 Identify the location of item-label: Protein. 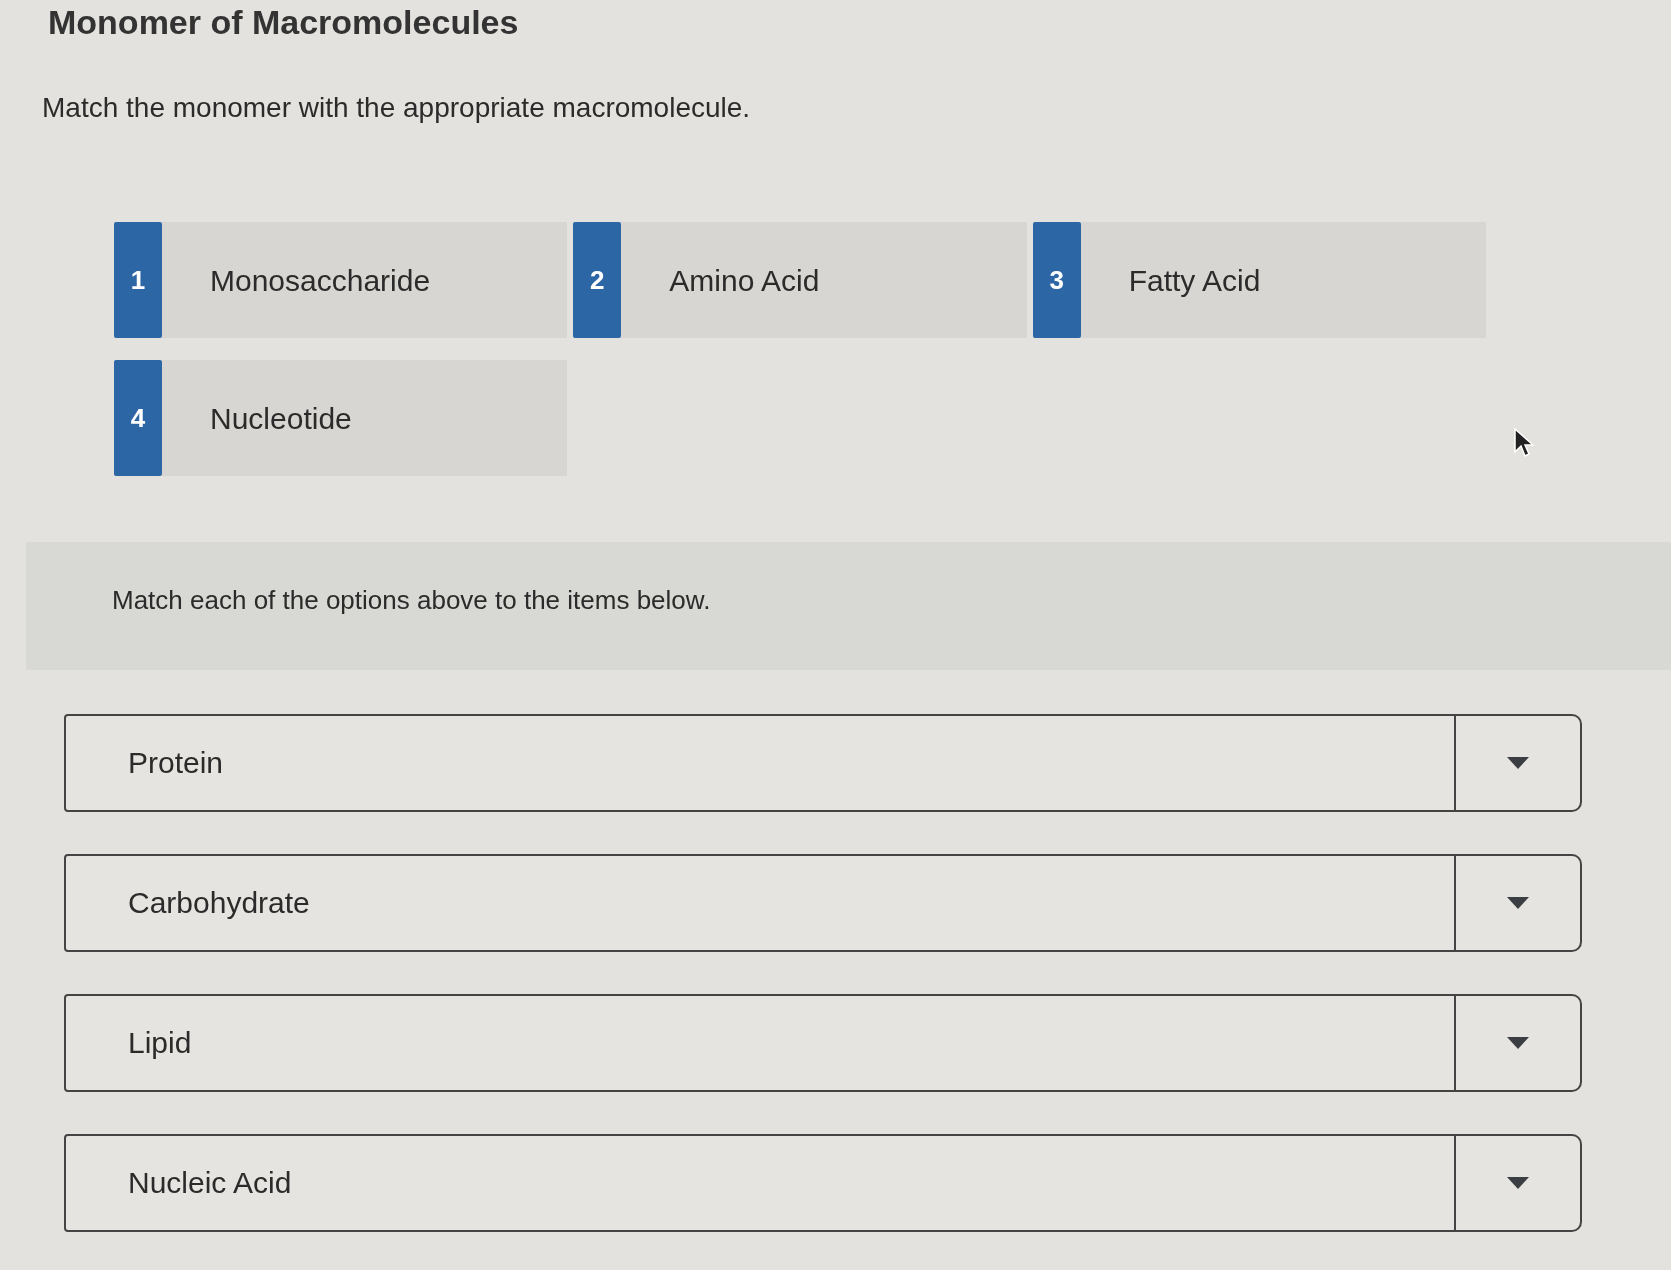
(176, 763).